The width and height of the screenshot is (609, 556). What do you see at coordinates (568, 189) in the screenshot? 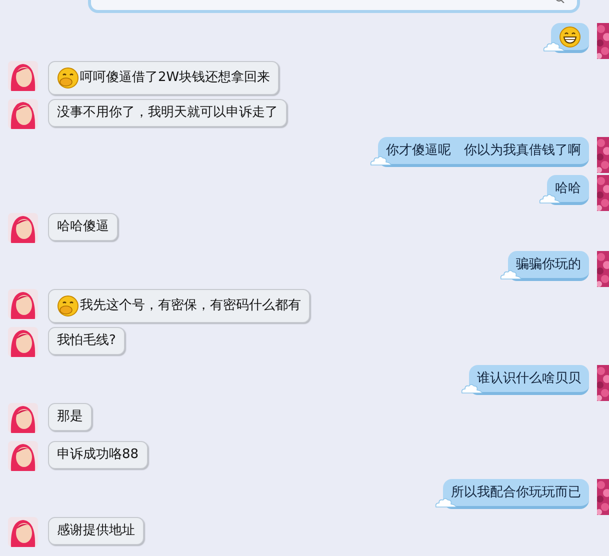
I see `message-text: 哈哈` at bounding box center [568, 189].